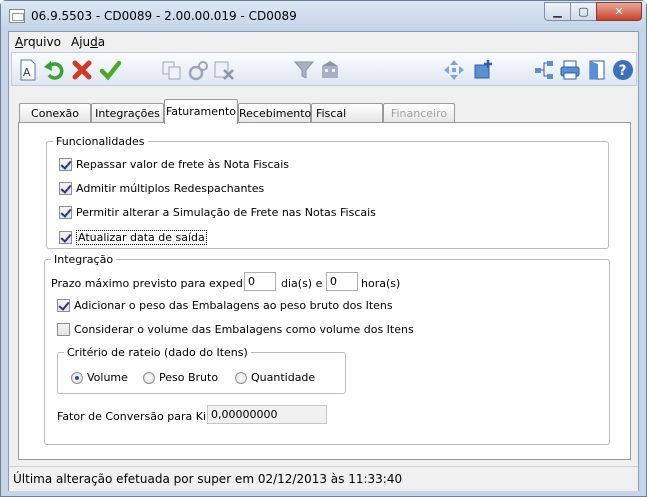 The height and width of the screenshot is (497, 647). Describe the element at coordinates (107, 377) in the screenshot. I see `radio-volume-label: Volume` at that location.